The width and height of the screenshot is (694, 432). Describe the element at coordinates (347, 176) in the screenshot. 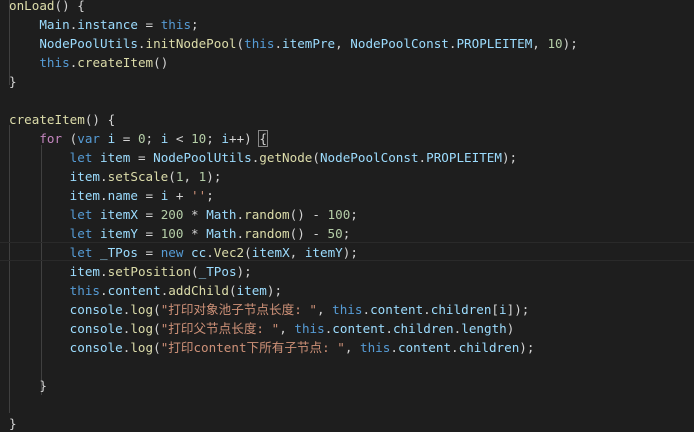

I see `code-line: item.setScale(1, 1);` at that location.